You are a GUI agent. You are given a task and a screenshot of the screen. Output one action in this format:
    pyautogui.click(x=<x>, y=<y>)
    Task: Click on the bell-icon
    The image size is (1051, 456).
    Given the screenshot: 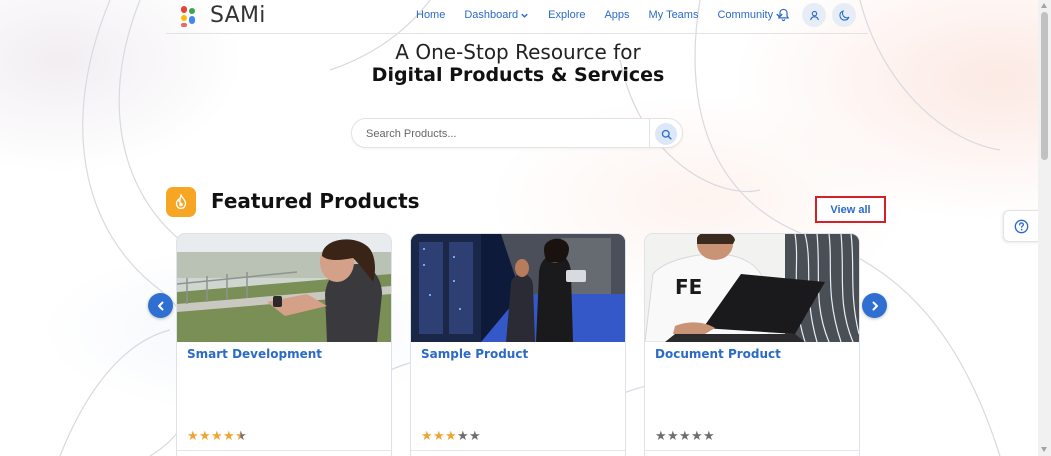 What is the action you would take?
    pyautogui.click(x=783, y=15)
    